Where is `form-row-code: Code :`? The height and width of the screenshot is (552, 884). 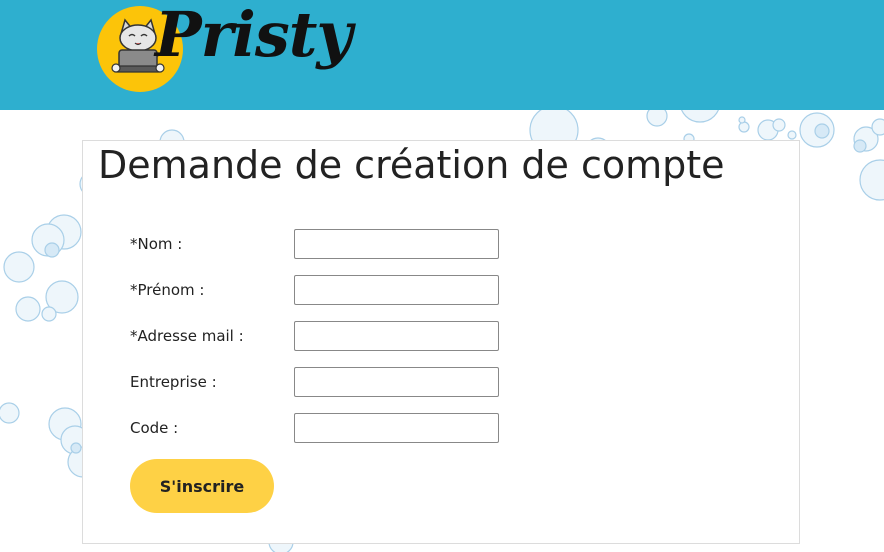
form-row-code: Code : is located at coordinates (320, 428).